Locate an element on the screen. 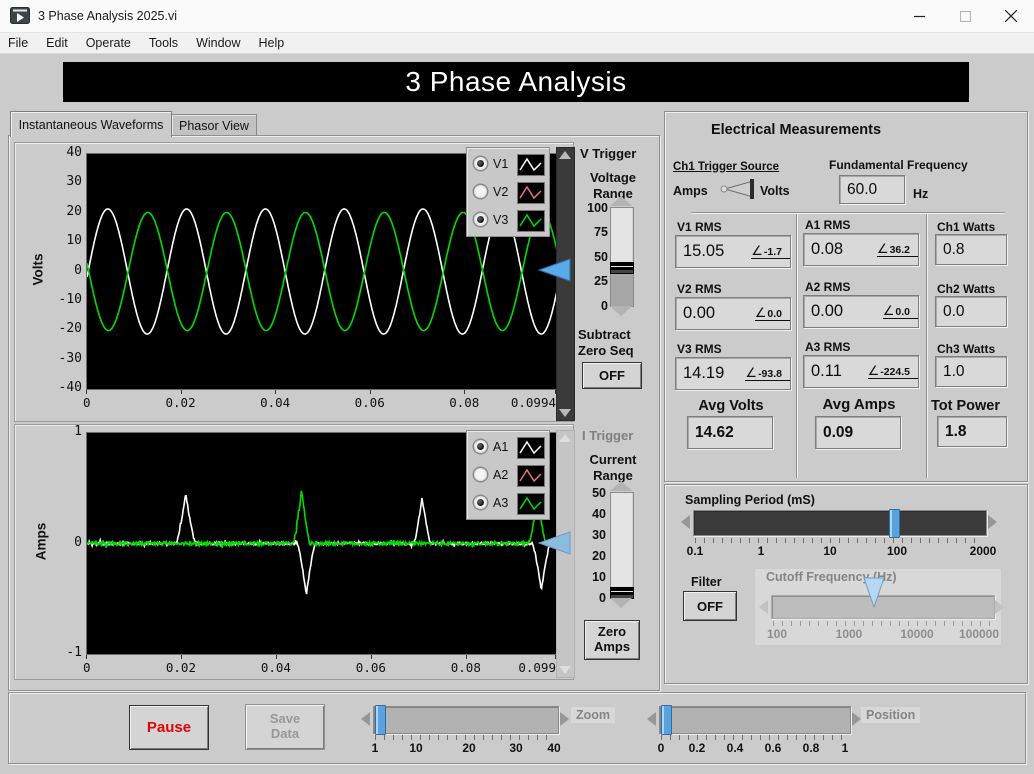 The width and height of the screenshot is (1034, 774). a2-line-icon is located at coordinates (531, 476).